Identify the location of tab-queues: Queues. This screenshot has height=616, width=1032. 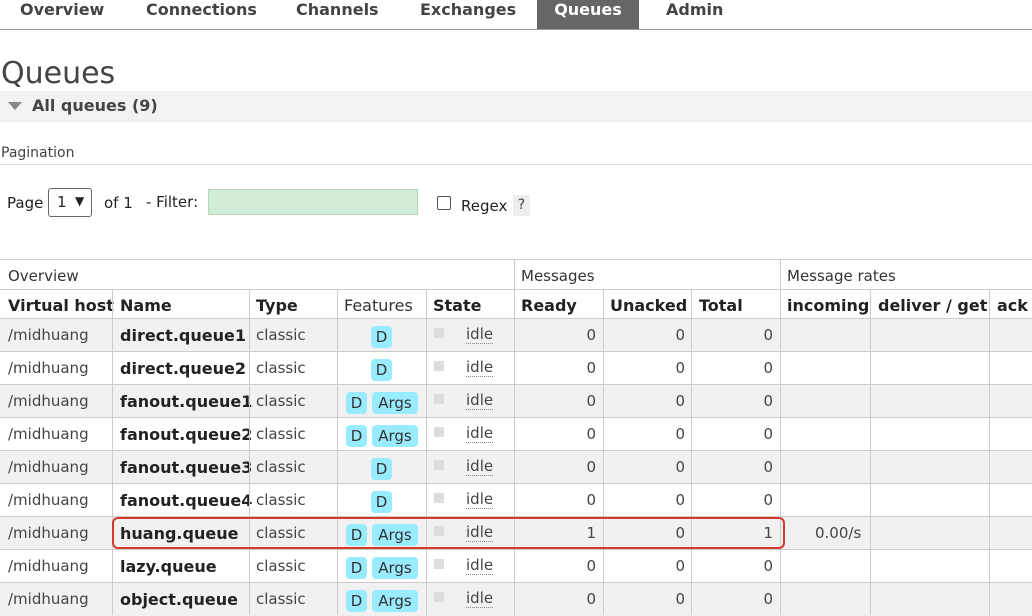
(588, 14).